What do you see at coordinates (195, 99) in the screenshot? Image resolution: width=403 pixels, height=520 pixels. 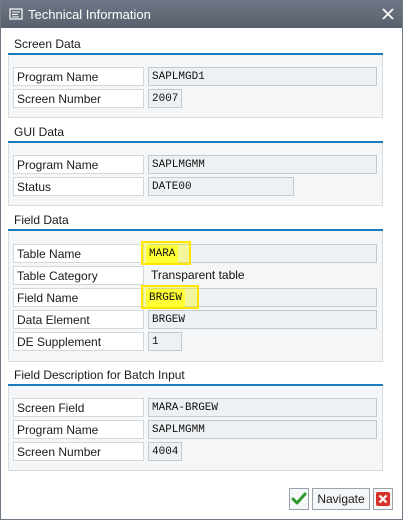 I see `screen-number-row: Screen Number 2007` at bounding box center [195, 99].